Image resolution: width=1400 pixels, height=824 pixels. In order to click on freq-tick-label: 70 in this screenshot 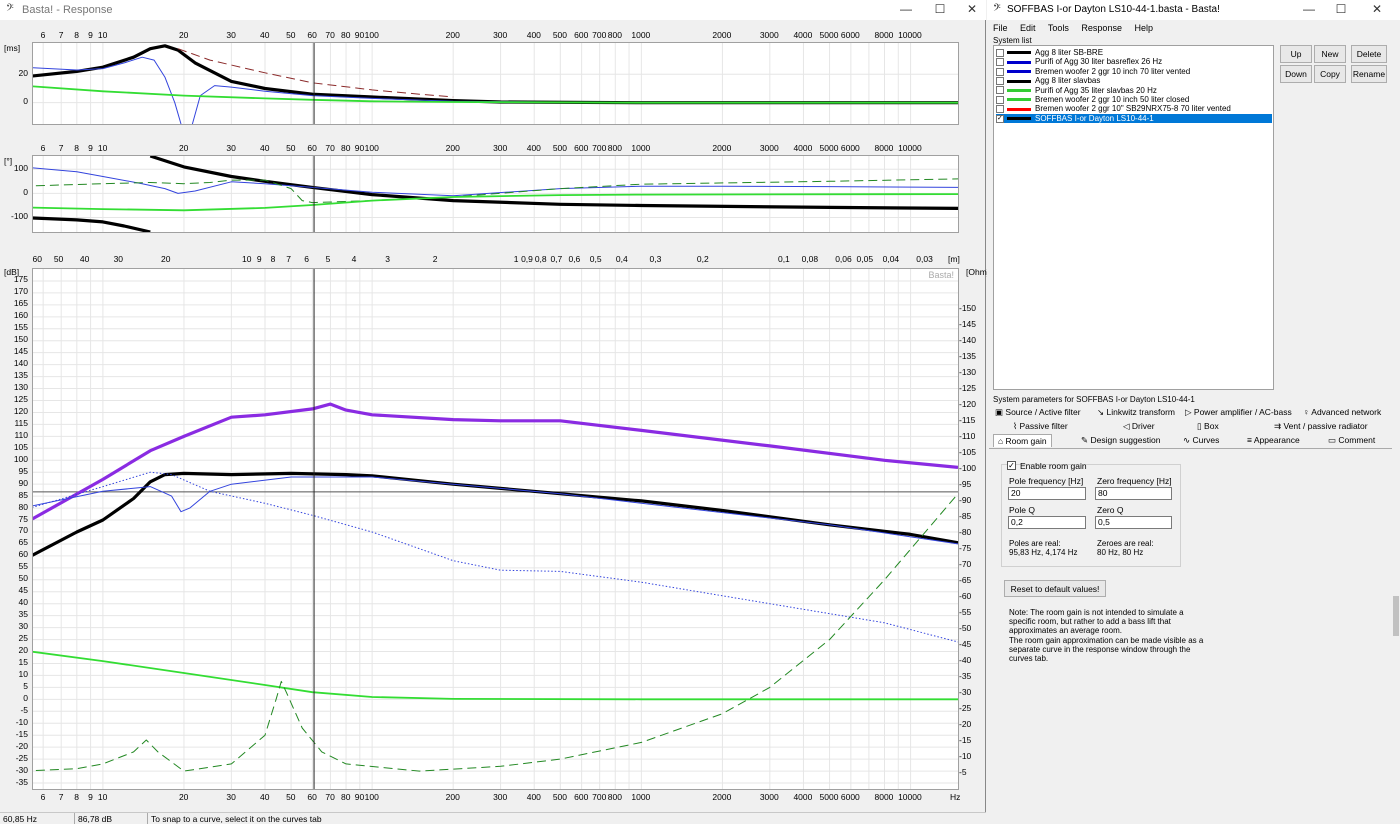, I will do `click(330, 35)`.